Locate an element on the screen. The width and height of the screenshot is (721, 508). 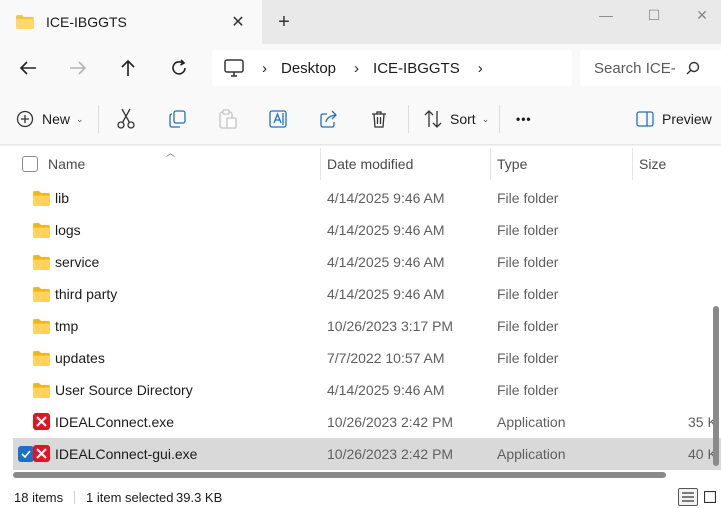
address-bar: › Desktop › ICE-IBGGTS › is located at coordinates (392, 68).